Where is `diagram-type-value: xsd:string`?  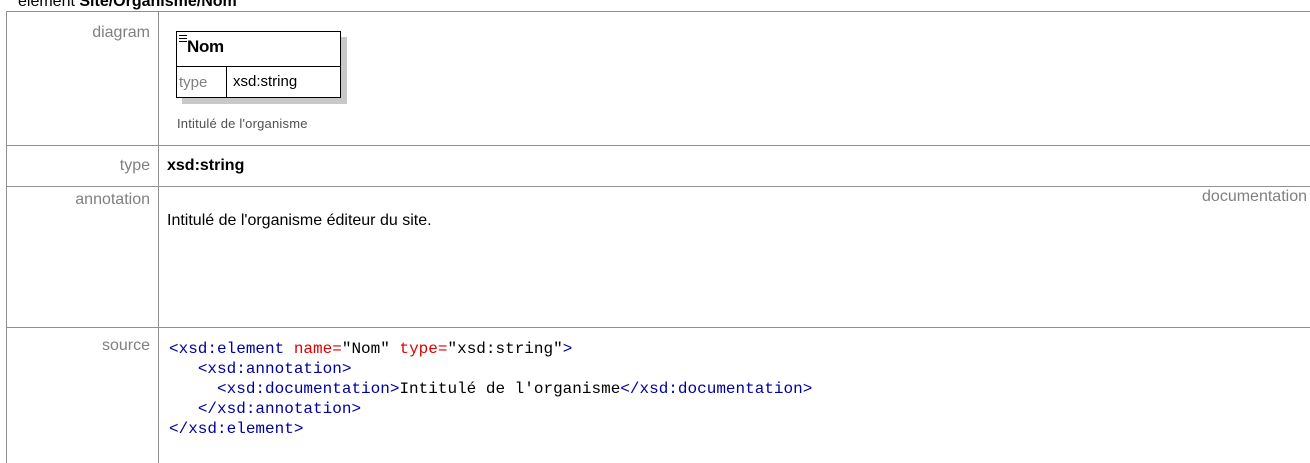
diagram-type-value: xsd:string is located at coordinates (262, 82).